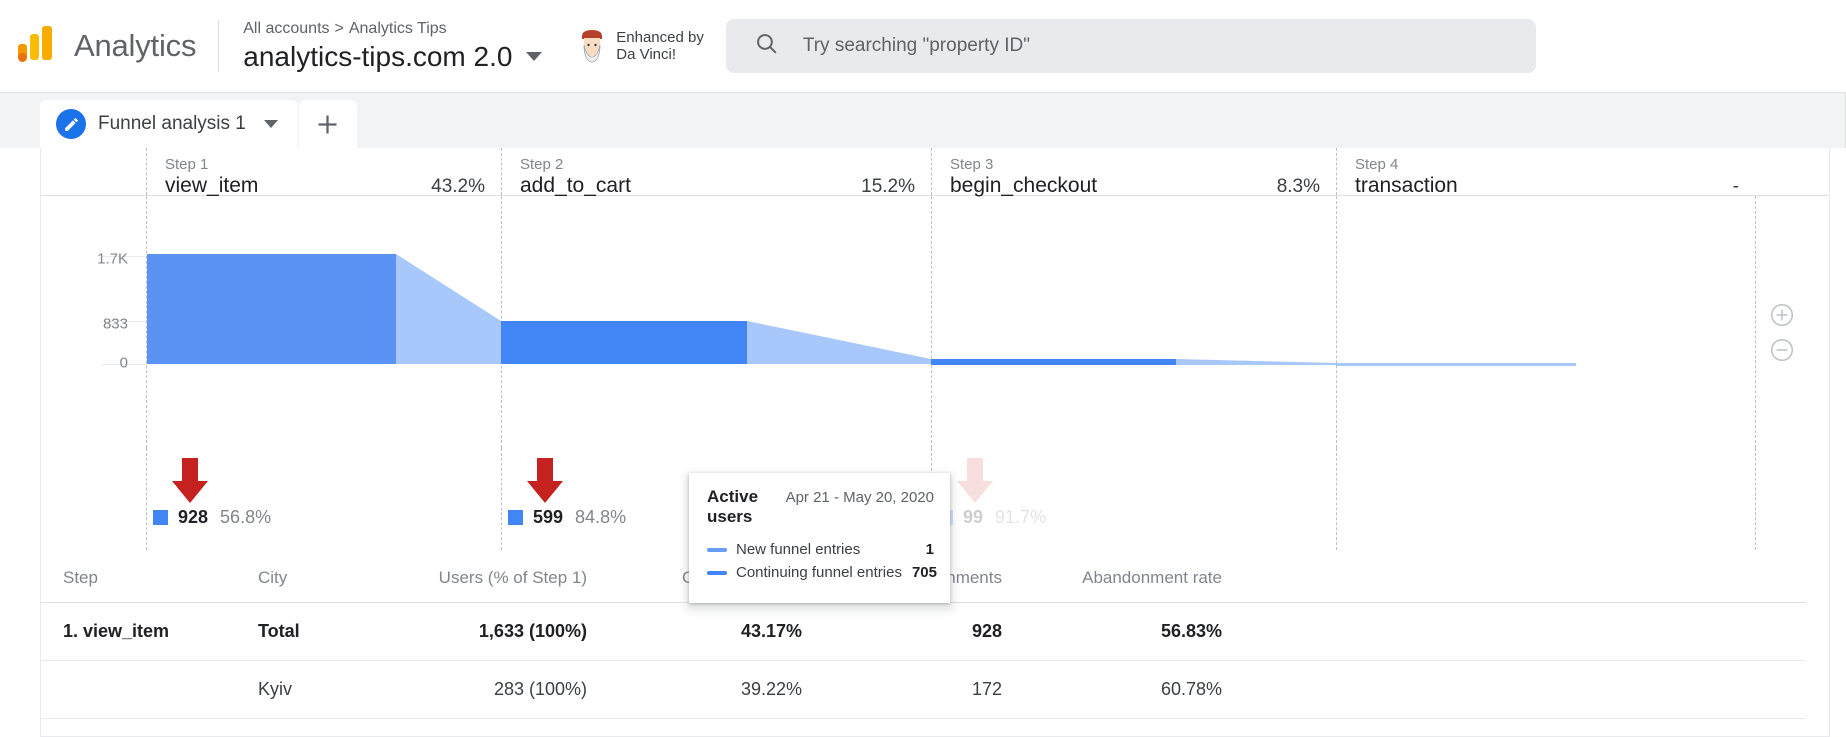  Describe the element at coordinates (393, 57) in the screenshot. I see `property-row: analytics-tips.com 2.0` at that location.